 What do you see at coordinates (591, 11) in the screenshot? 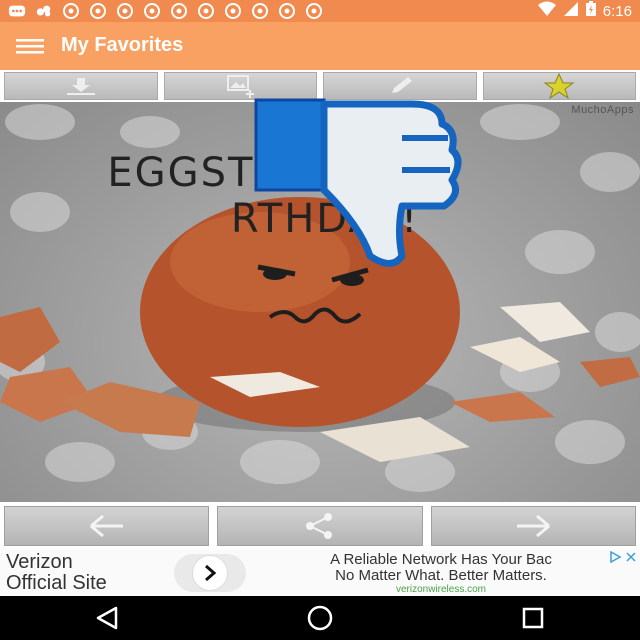
I see `battery-icon` at bounding box center [591, 11].